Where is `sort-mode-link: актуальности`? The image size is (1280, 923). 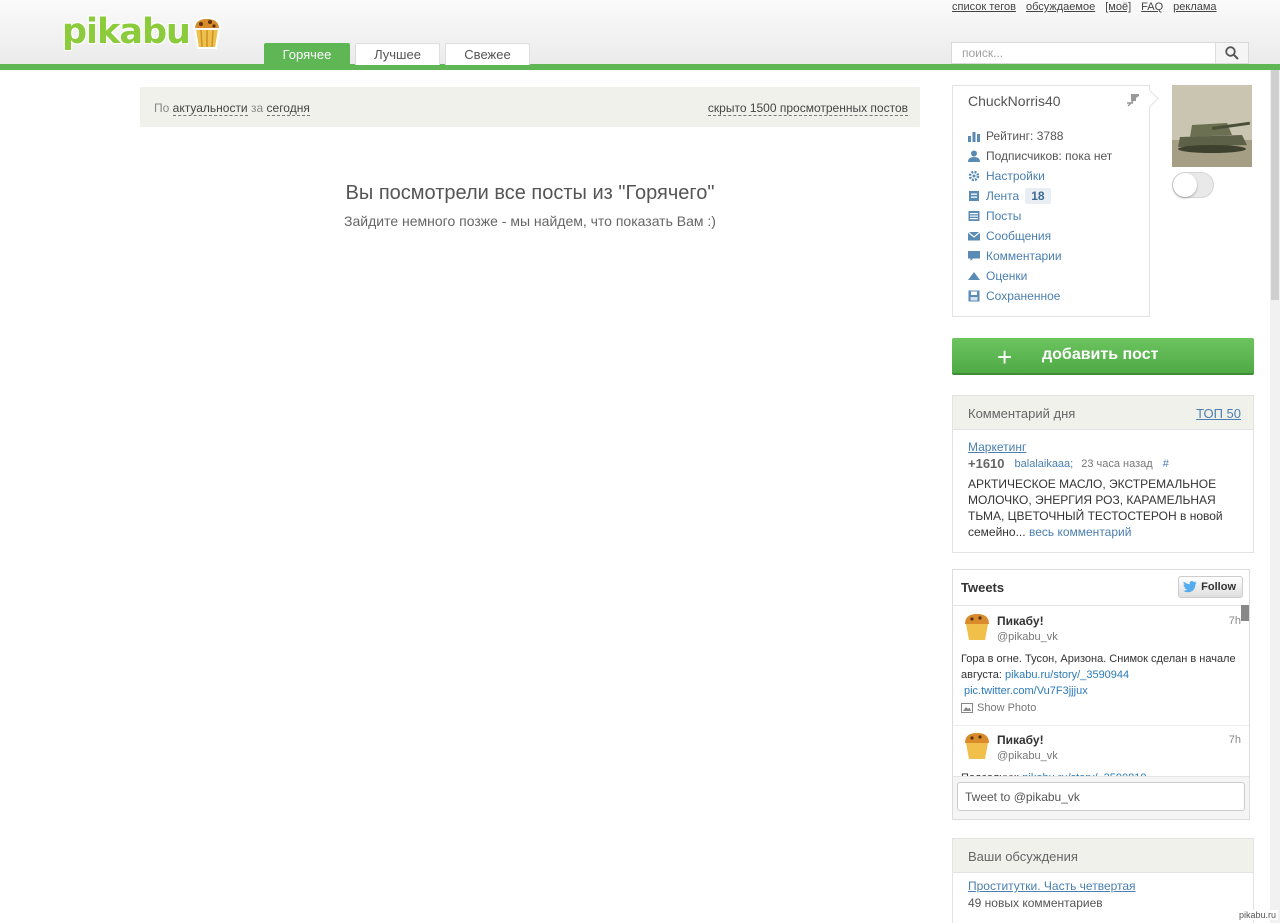 sort-mode-link: актуальности is located at coordinates (210, 108).